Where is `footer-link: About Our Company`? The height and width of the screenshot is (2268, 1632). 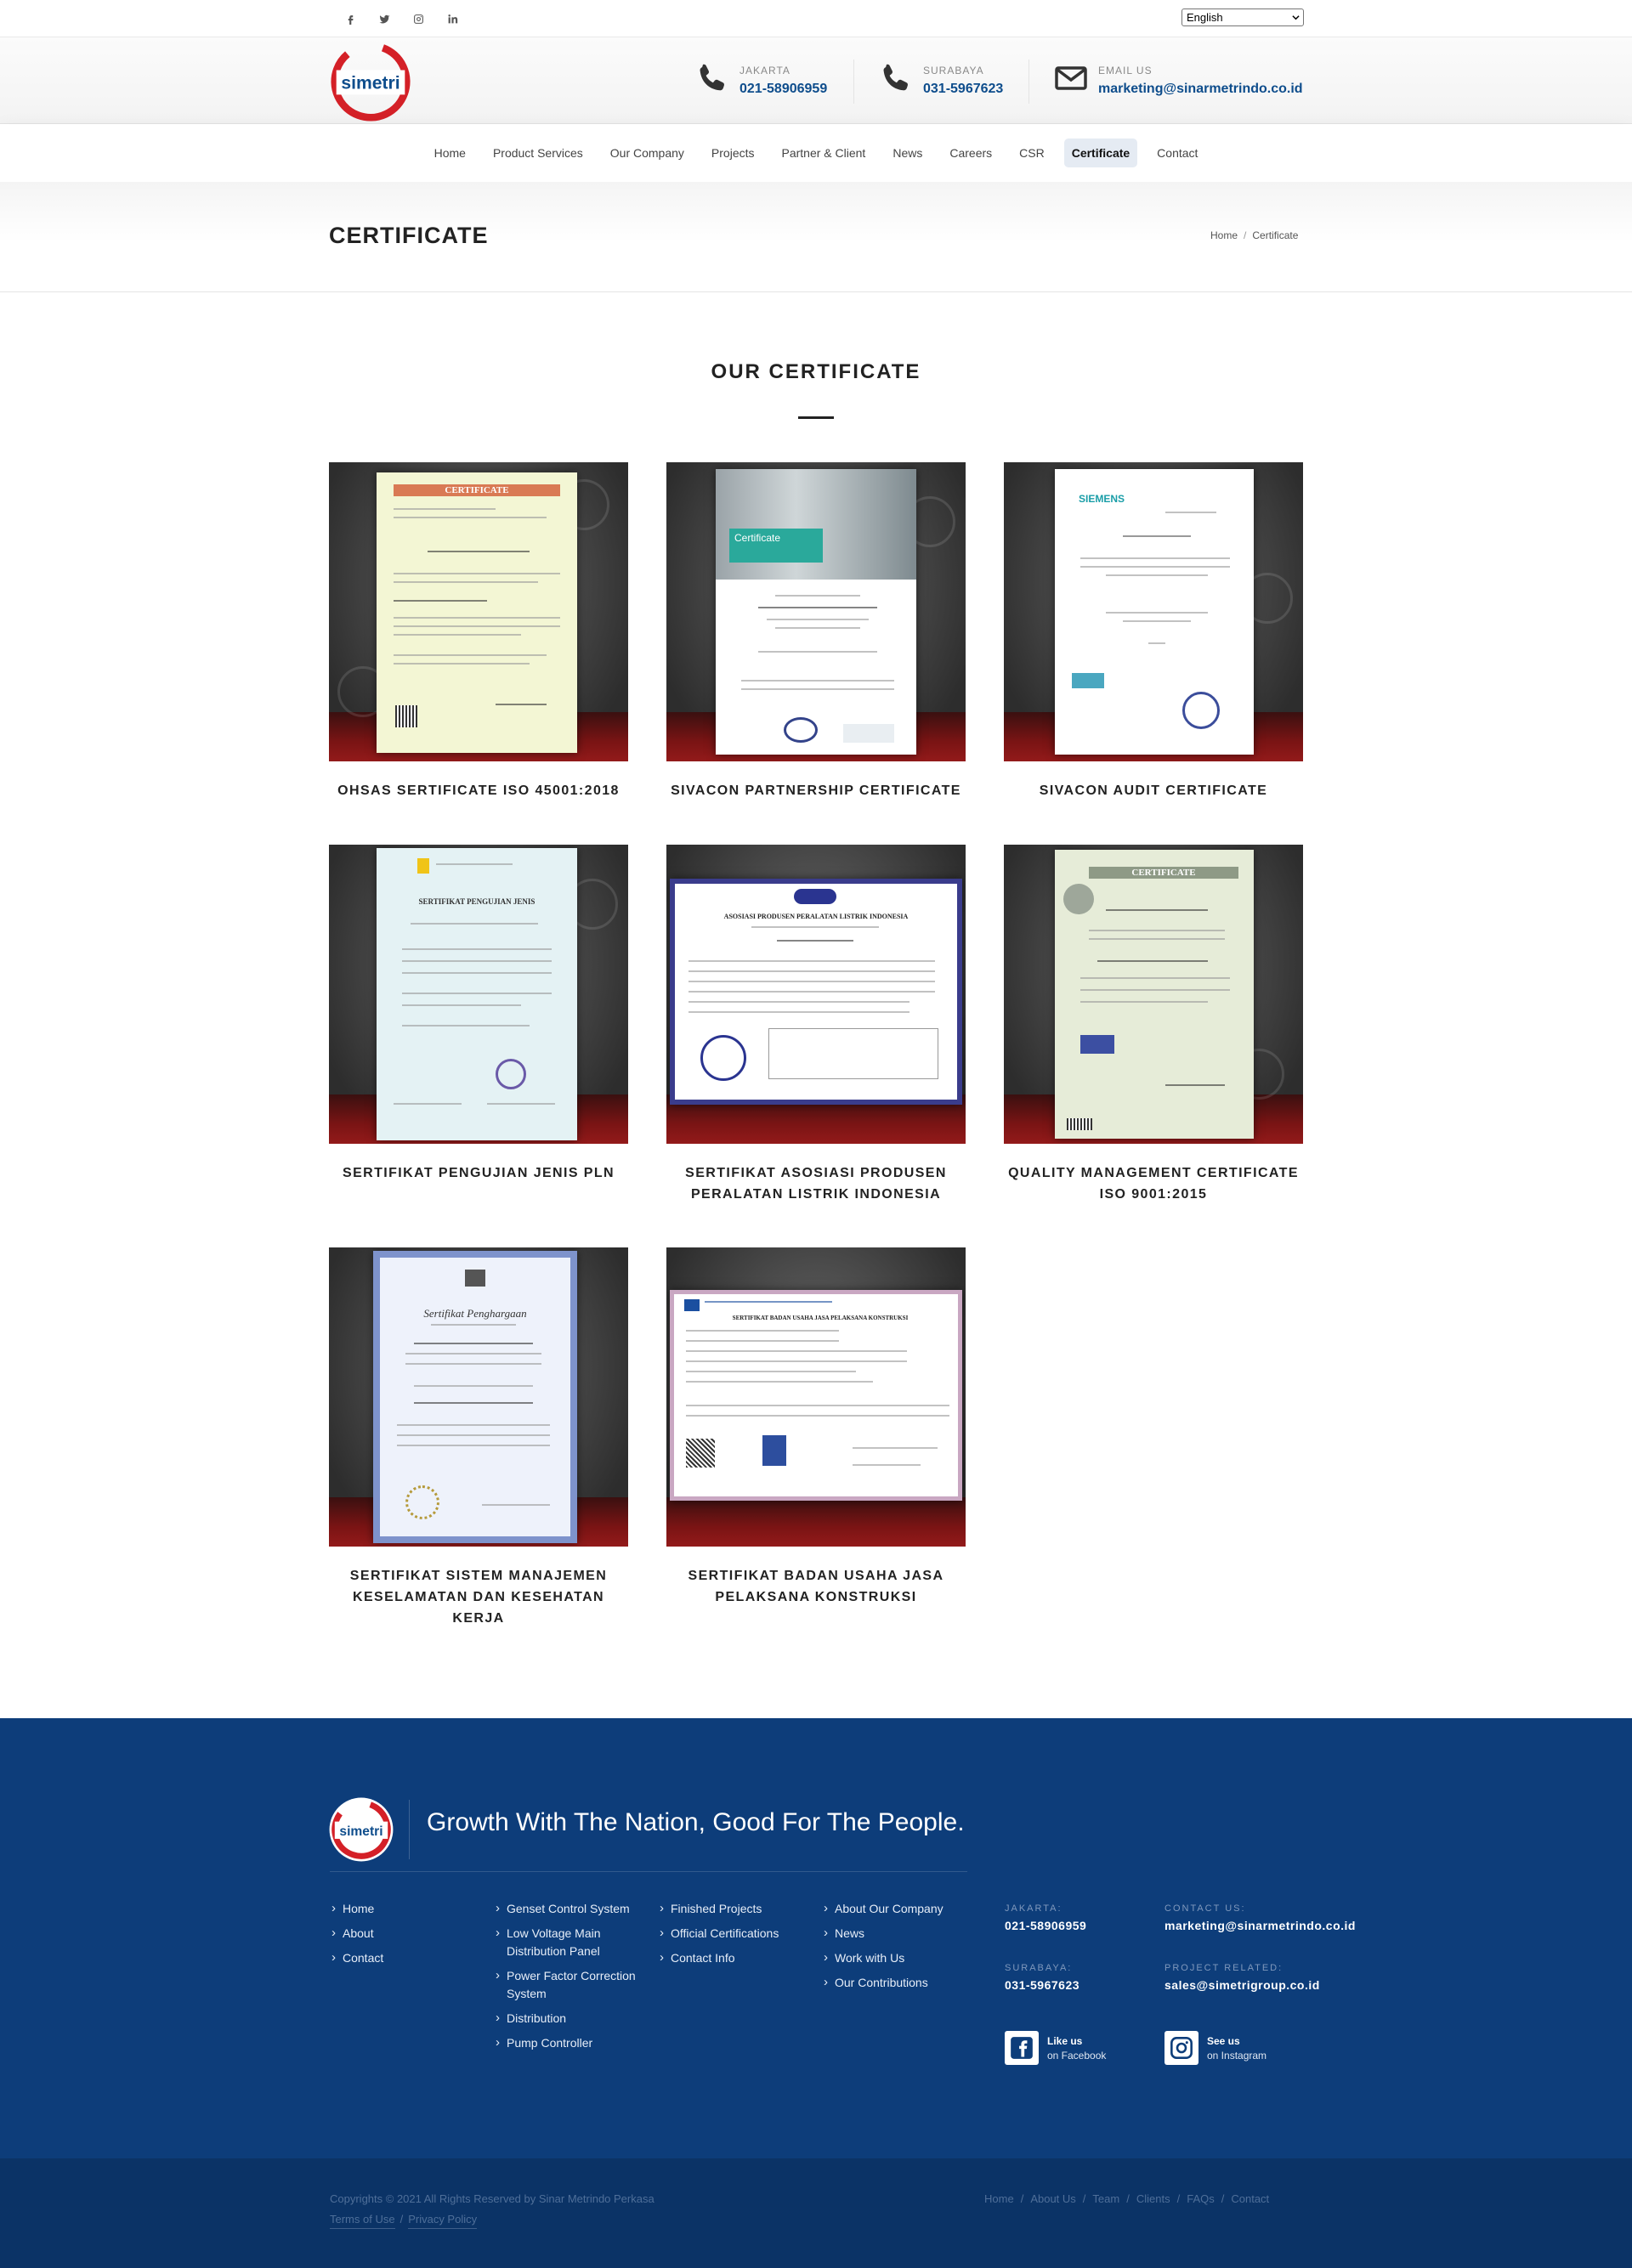 footer-link: About Our Company is located at coordinates (883, 1909).